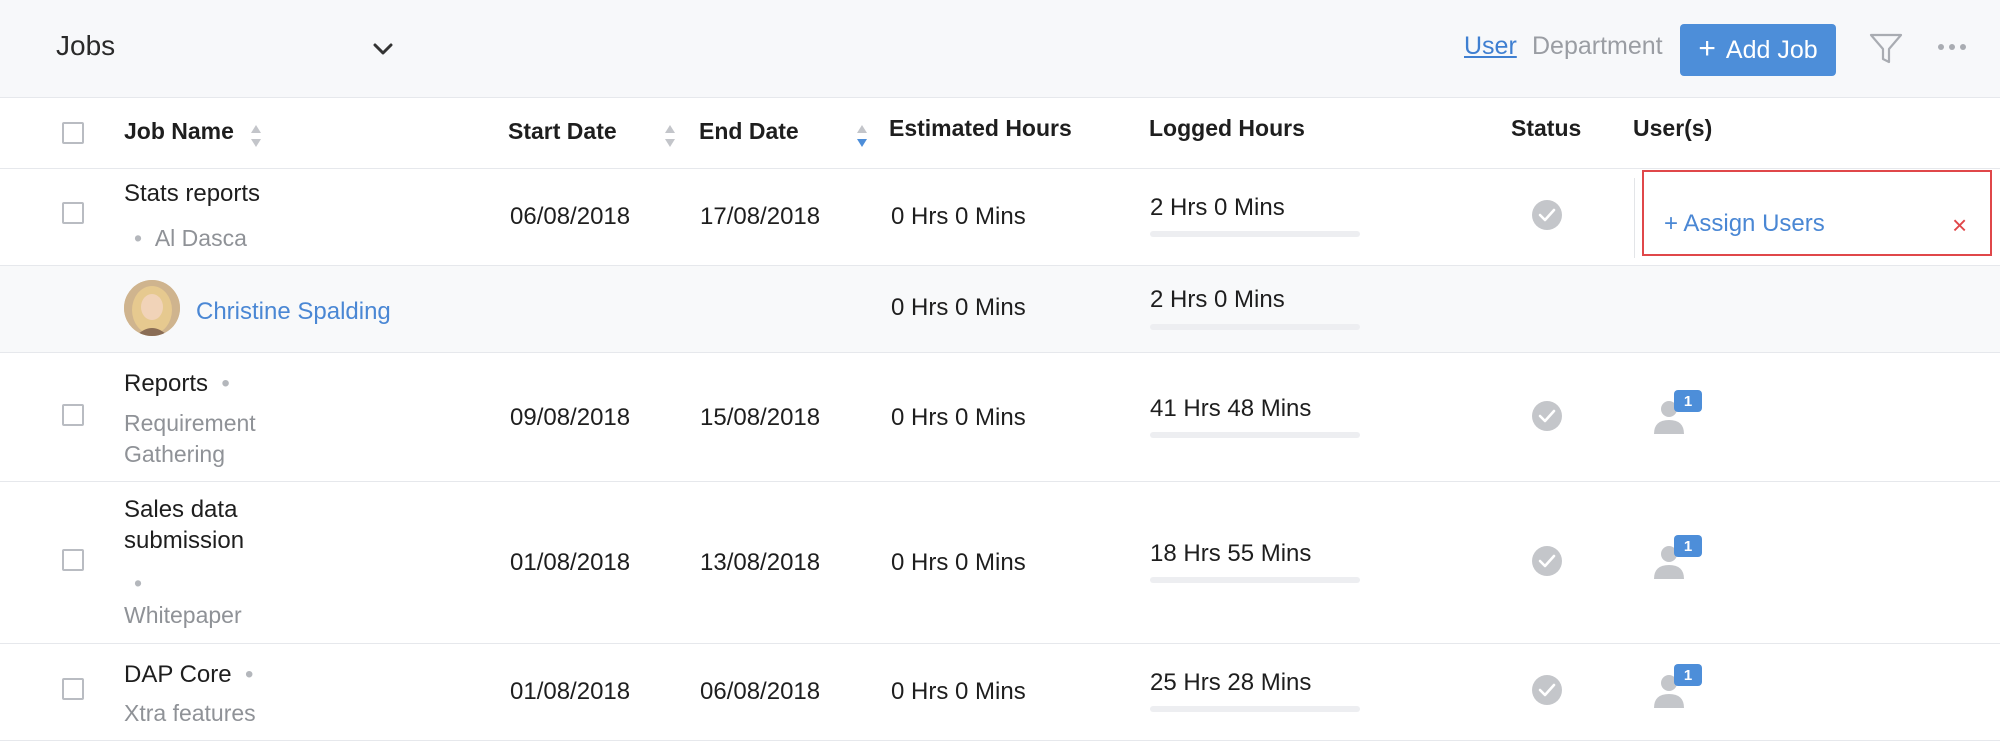 The height and width of the screenshot is (742, 2000). I want to click on logged-hours: 25 Hrs 28 Mins, so click(1231, 682).